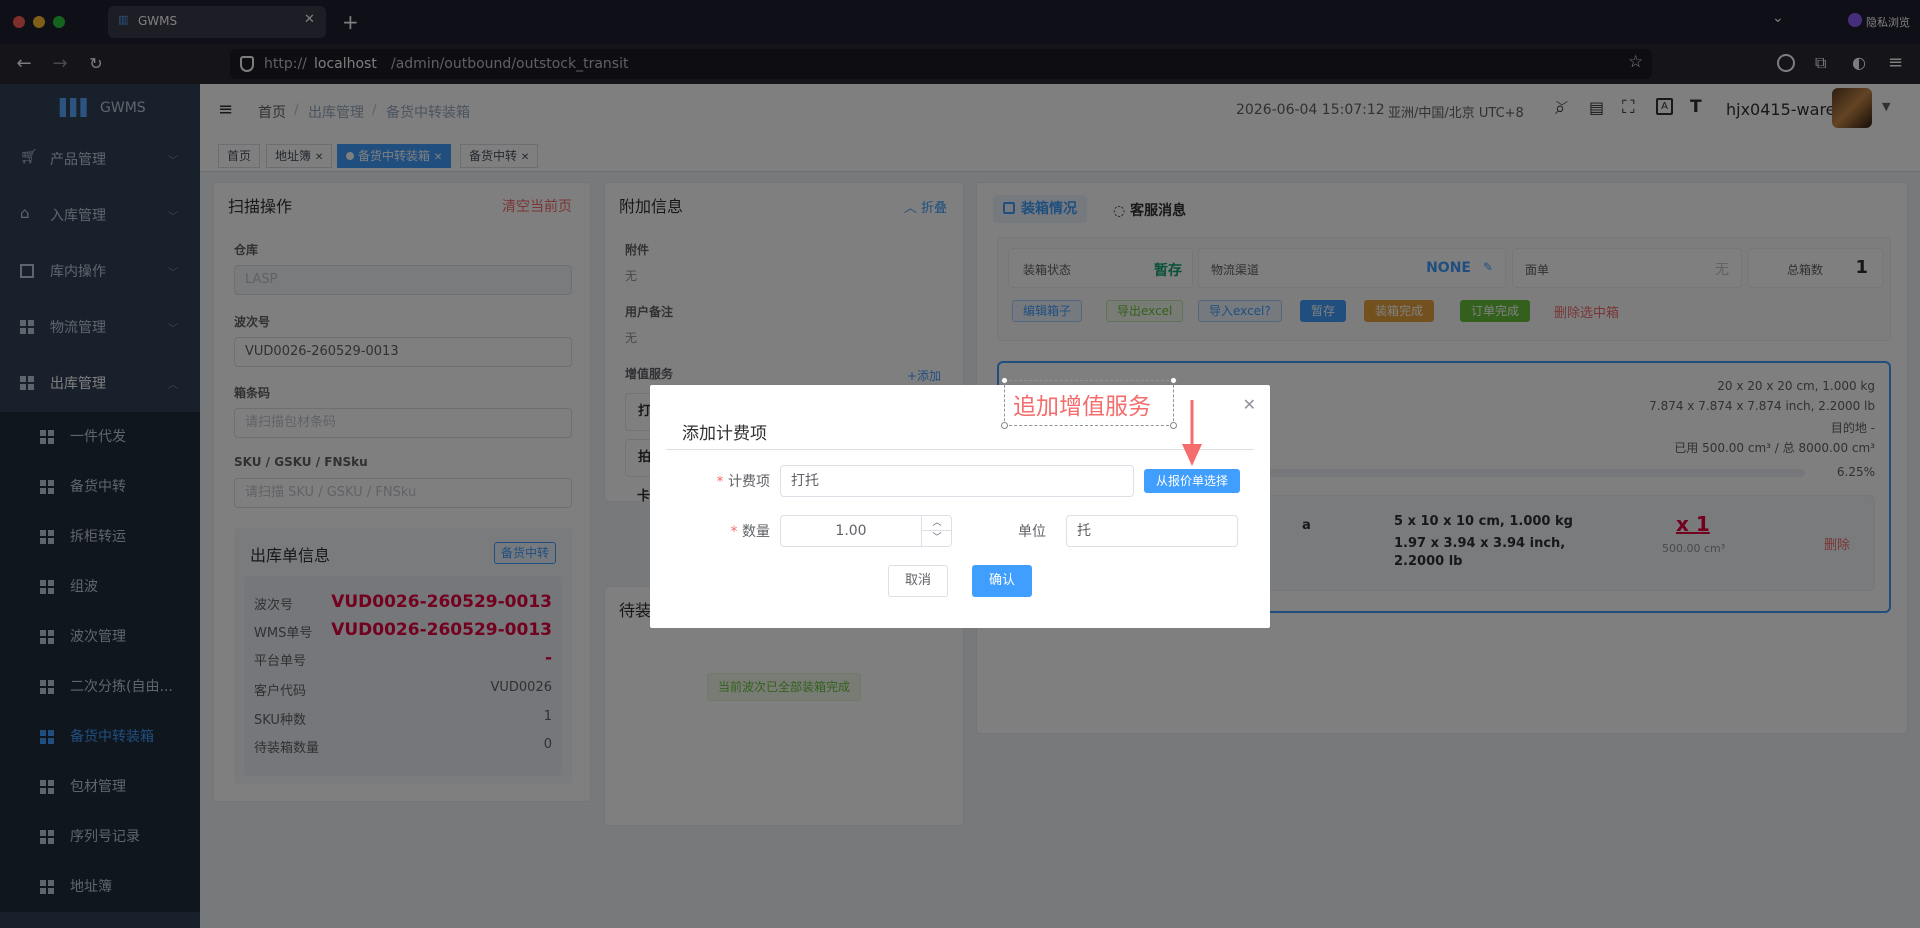 This screenshot has width=1920, height=928. Describe the element at coordinates (749, 482) in the screenshot. I see `fee-item-label-text: 计费项` at that location.